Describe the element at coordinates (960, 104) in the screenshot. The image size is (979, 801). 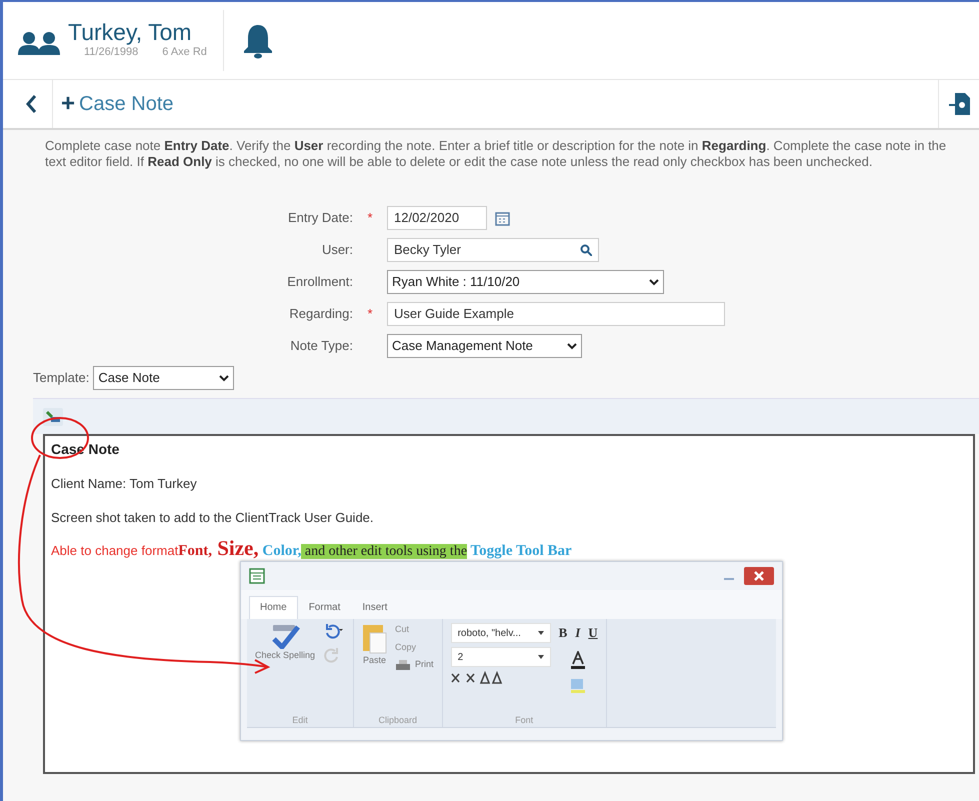
I see `document-icon` at that location.